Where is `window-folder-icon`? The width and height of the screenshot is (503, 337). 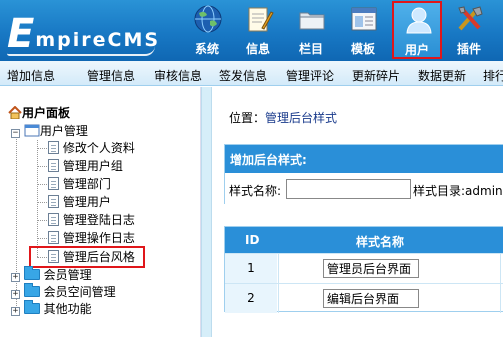 window-folder-icon is located at coordinates (32, 130).